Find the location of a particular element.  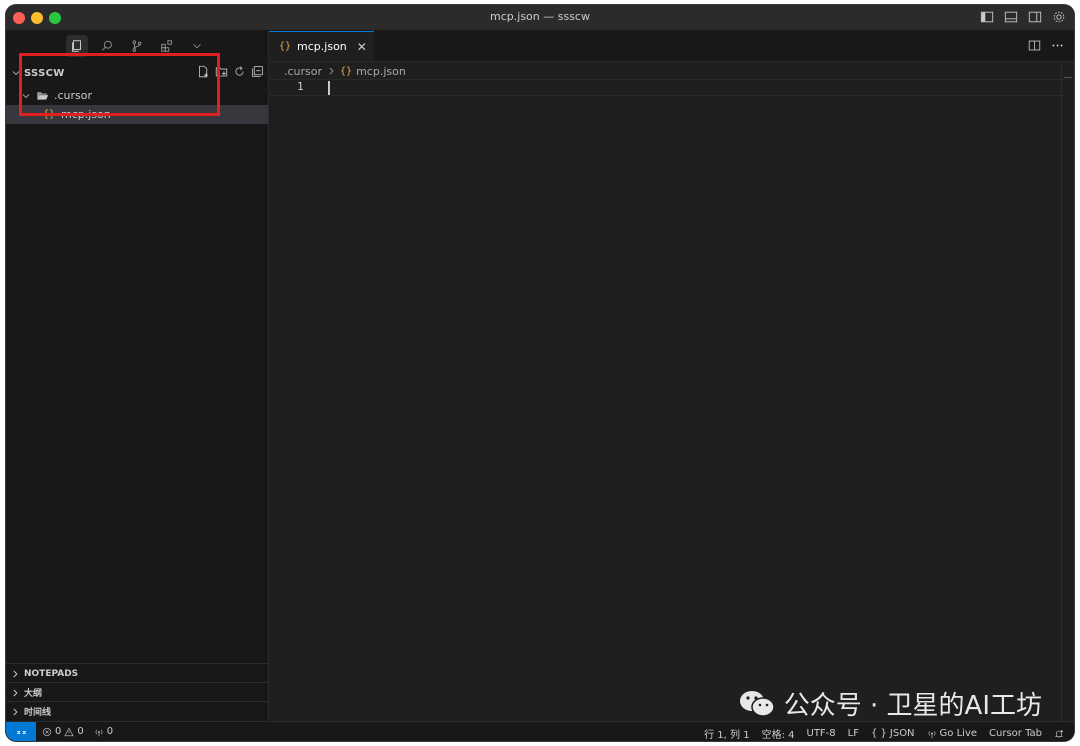

panel-outline: 大纲 is located at coordinates (137, 692).